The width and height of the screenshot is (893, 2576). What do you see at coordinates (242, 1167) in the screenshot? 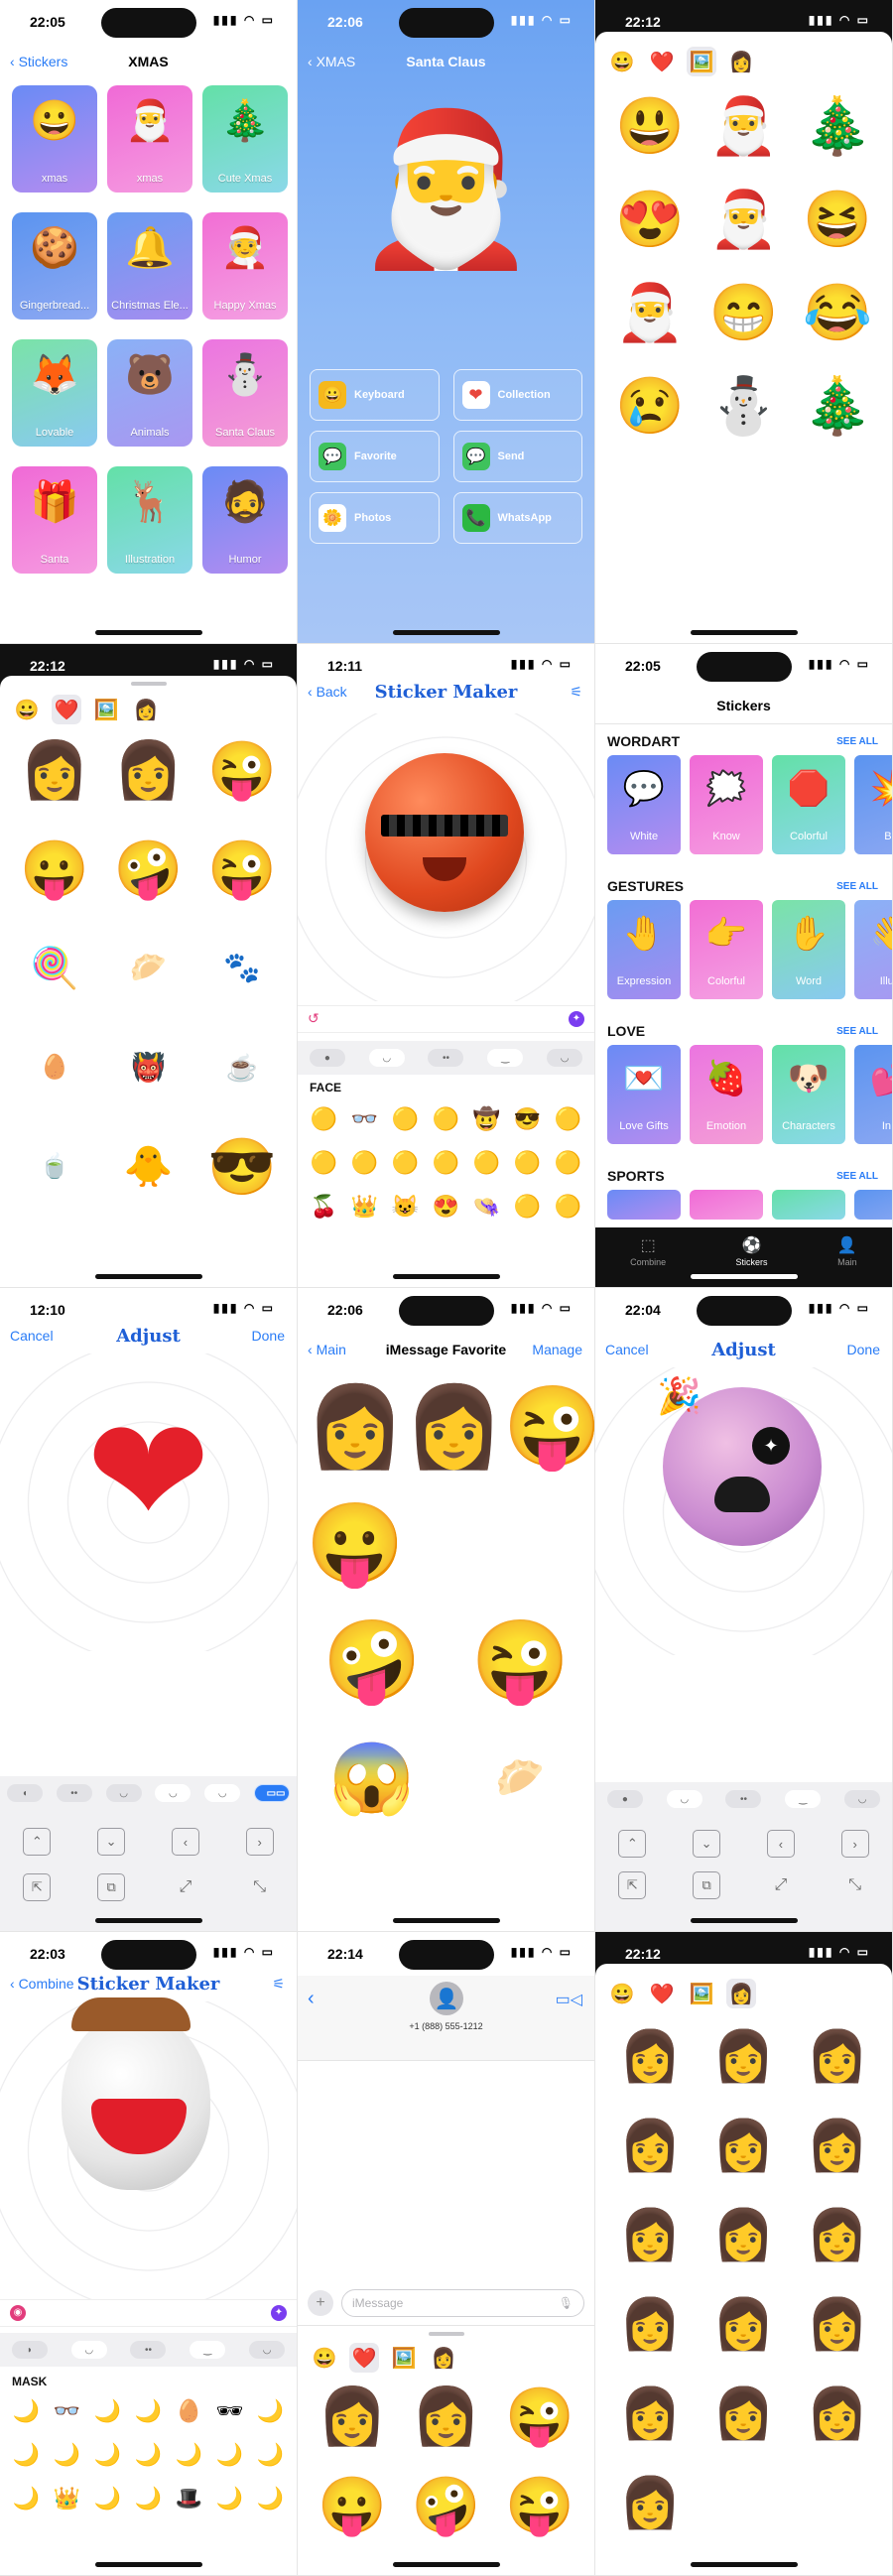
I see `sticker: 😎` at bounding box center [242, 1167].